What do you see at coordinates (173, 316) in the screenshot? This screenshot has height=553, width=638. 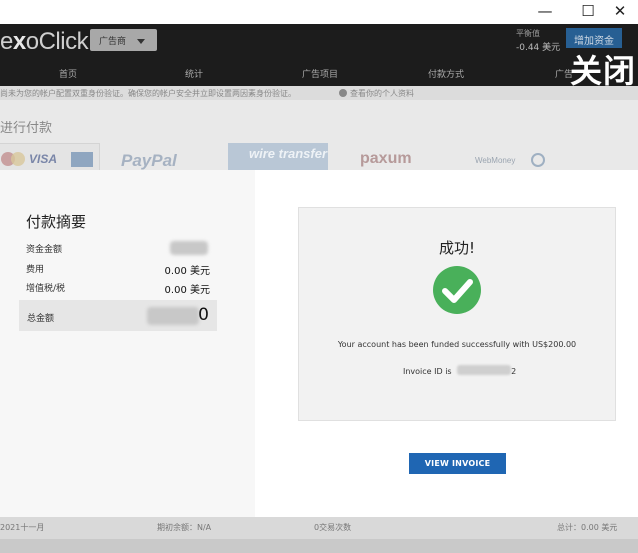 I see `redacted-total` at bounding box center [173, 316].